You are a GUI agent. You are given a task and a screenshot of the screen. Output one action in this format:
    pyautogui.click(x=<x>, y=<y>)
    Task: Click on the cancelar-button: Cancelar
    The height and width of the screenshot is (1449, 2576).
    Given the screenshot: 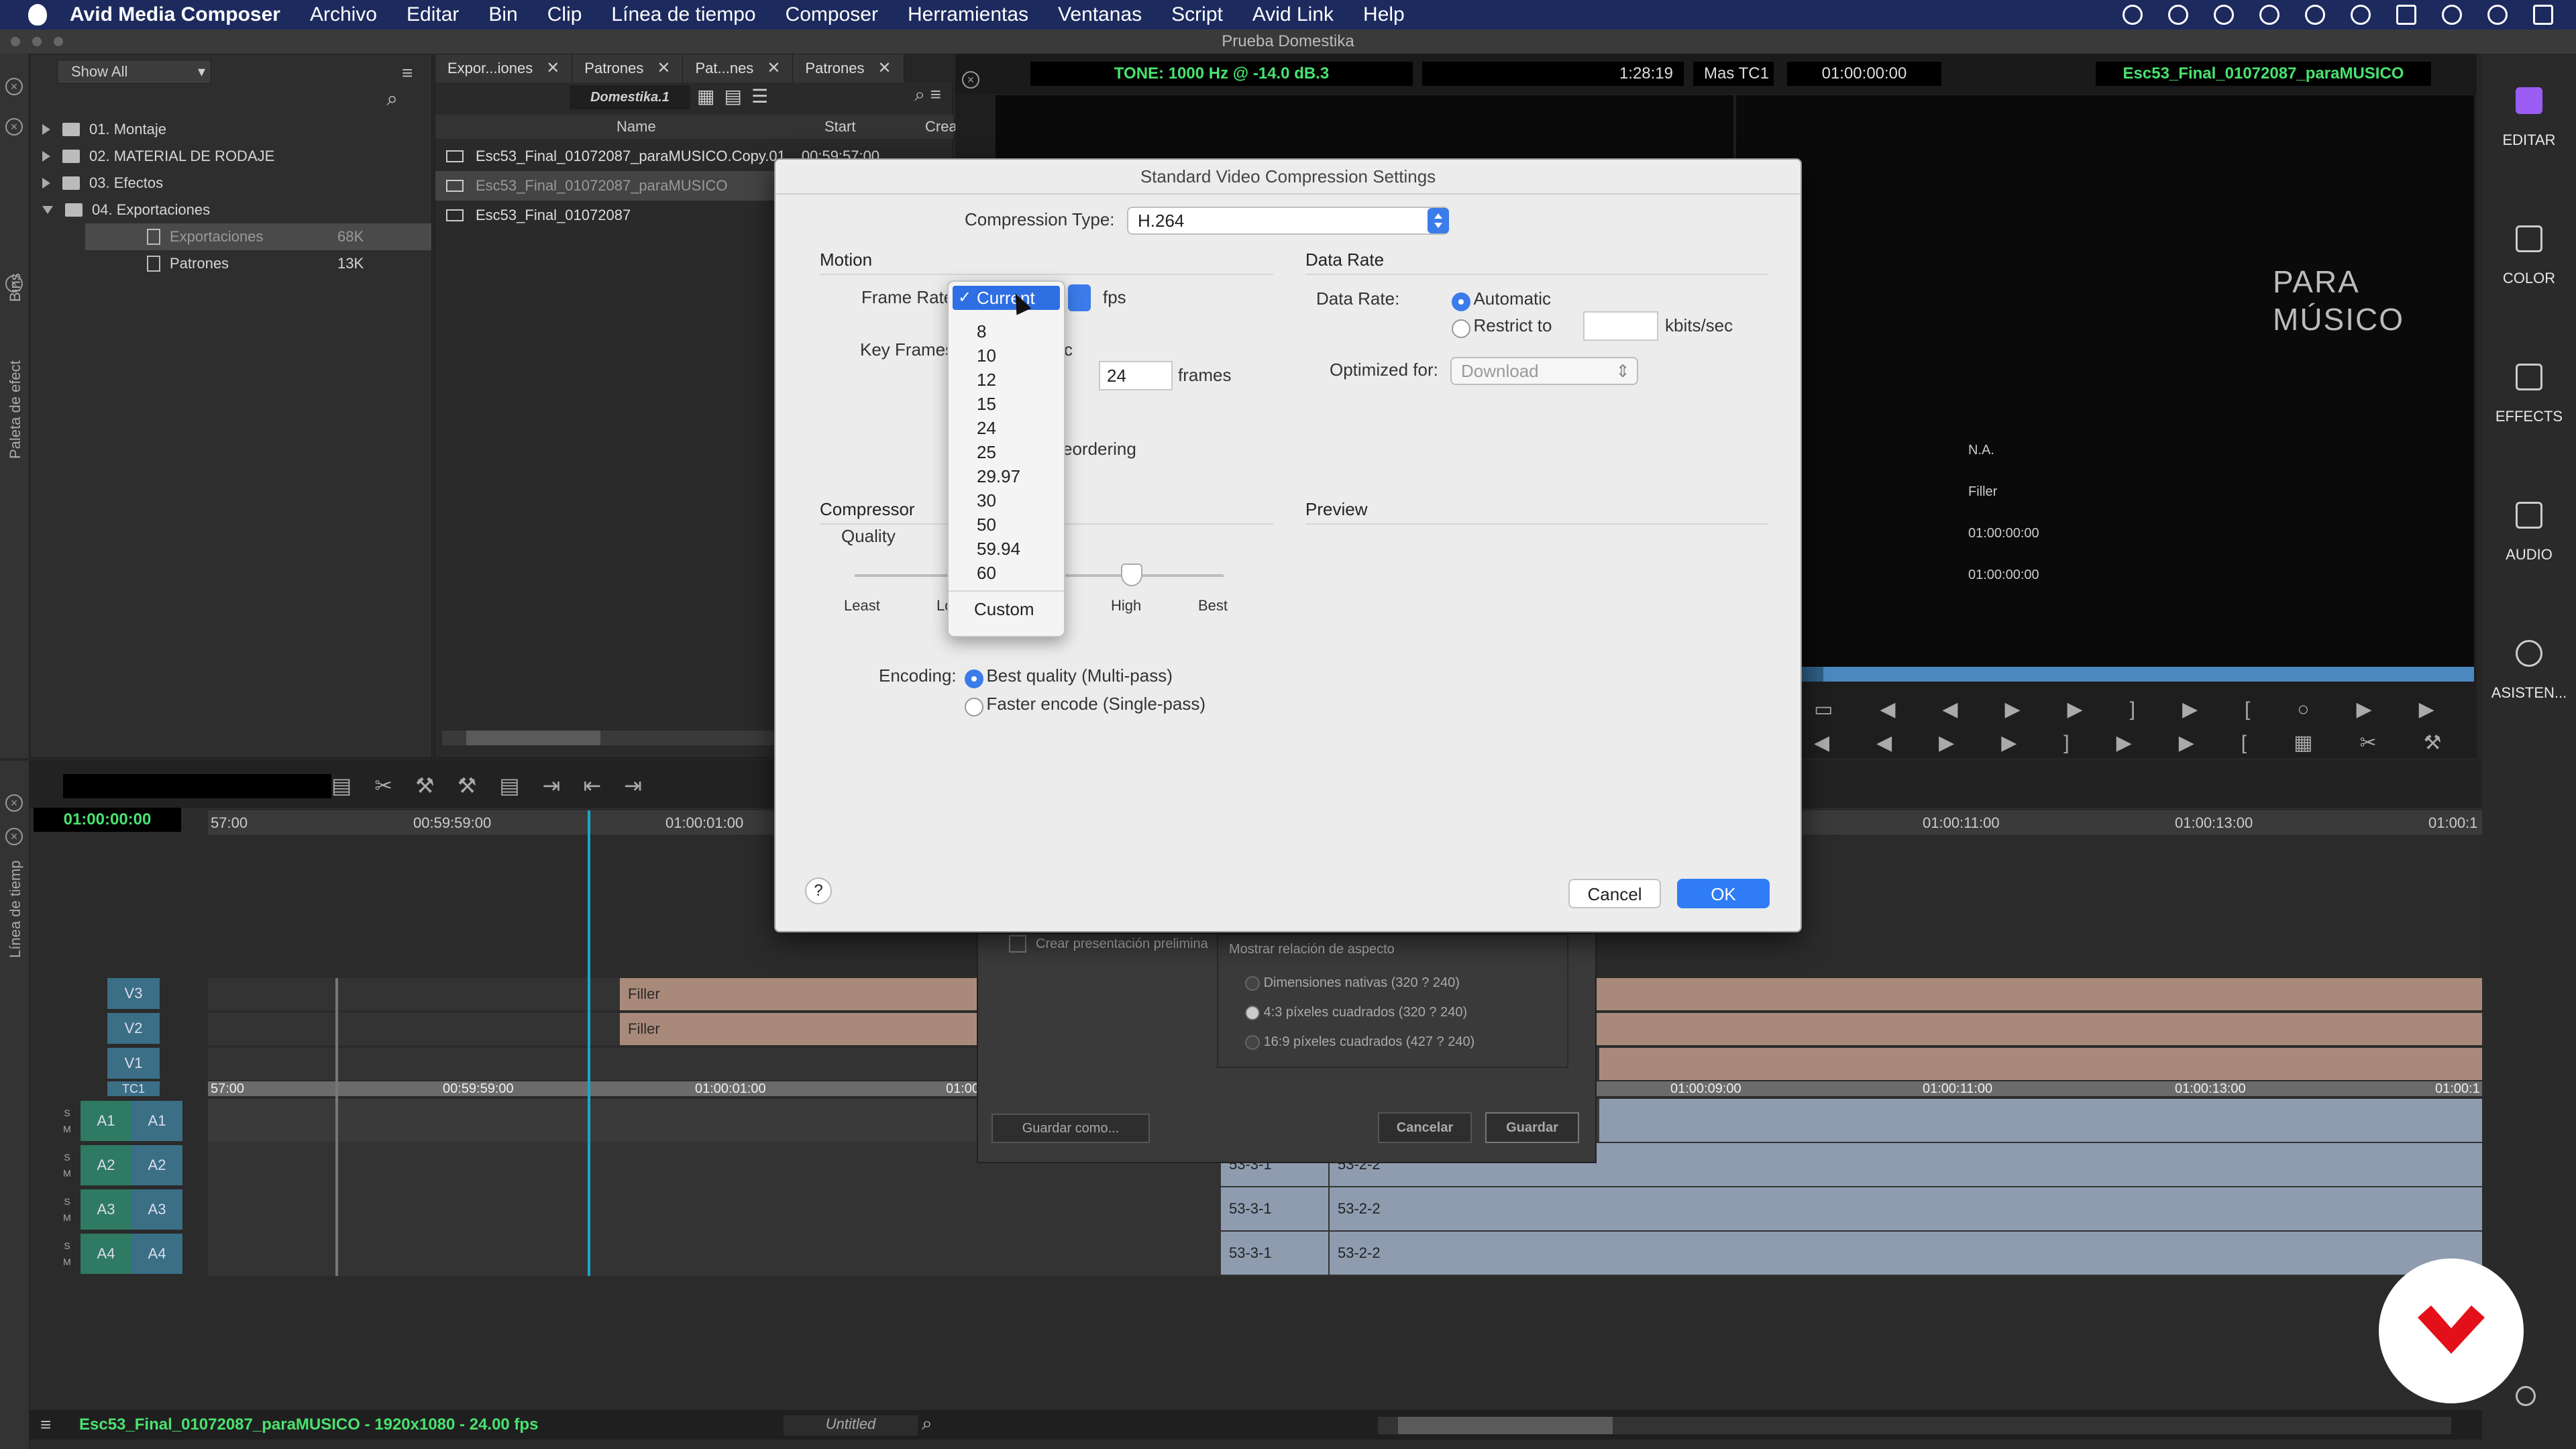 What is the action you would take?
    pyautogui.click(x=1425, y=1127)
    